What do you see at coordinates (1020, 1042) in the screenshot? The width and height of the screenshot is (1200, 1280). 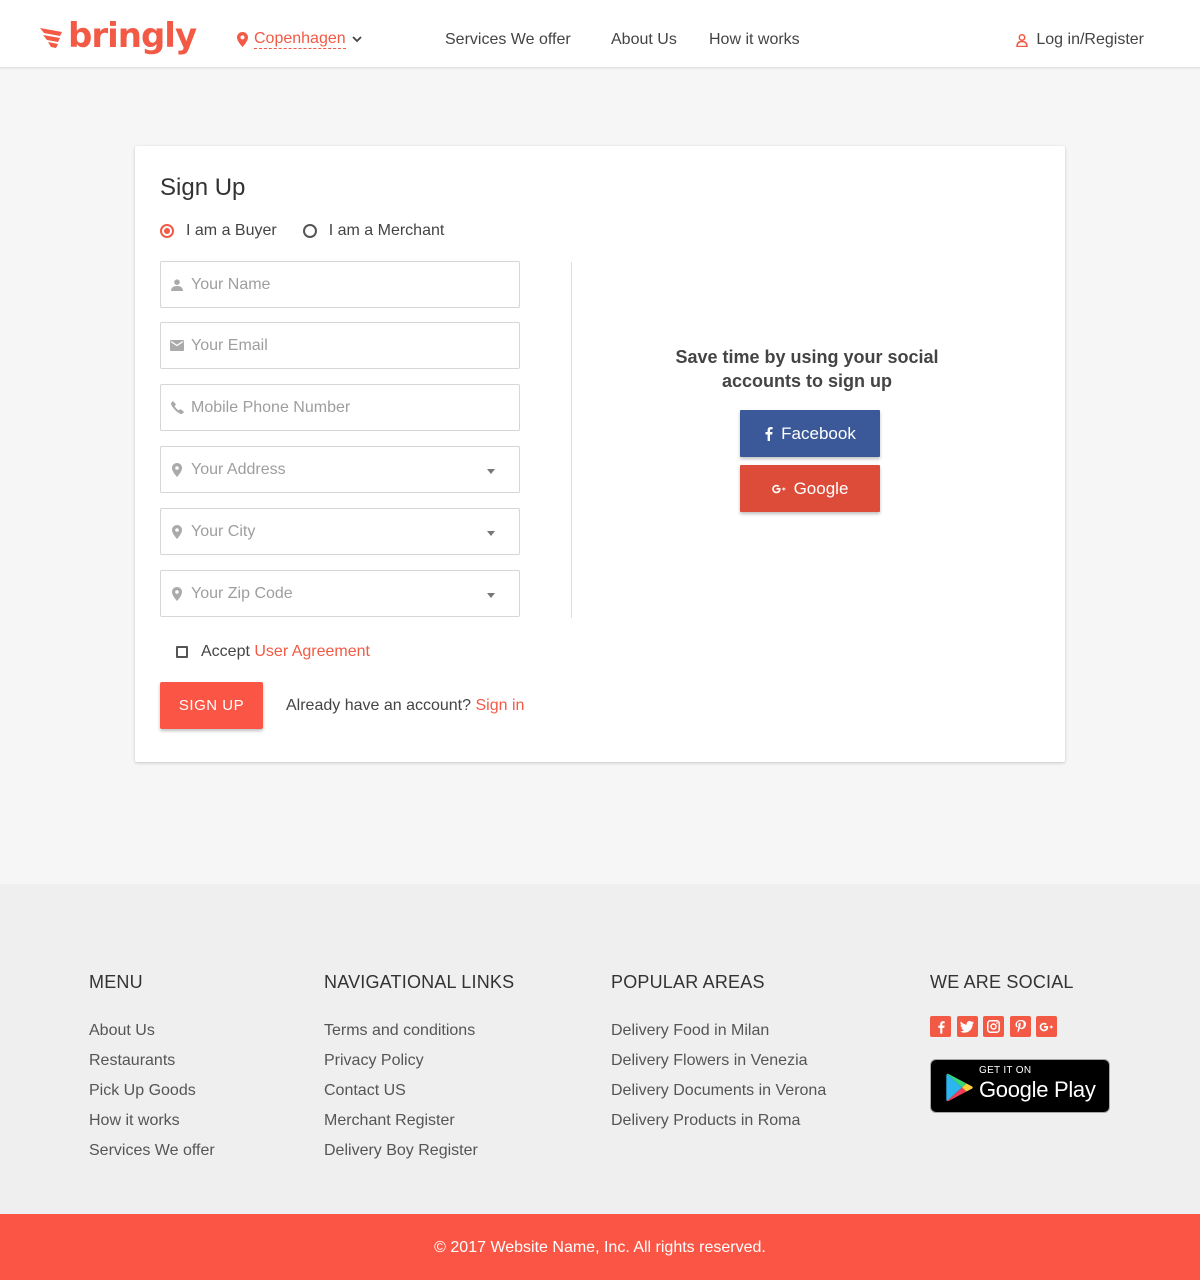 I see `footer-social-column: WE ARE SOCIAL GET IT ON Google Play` at bounding box center [1020, 1042].